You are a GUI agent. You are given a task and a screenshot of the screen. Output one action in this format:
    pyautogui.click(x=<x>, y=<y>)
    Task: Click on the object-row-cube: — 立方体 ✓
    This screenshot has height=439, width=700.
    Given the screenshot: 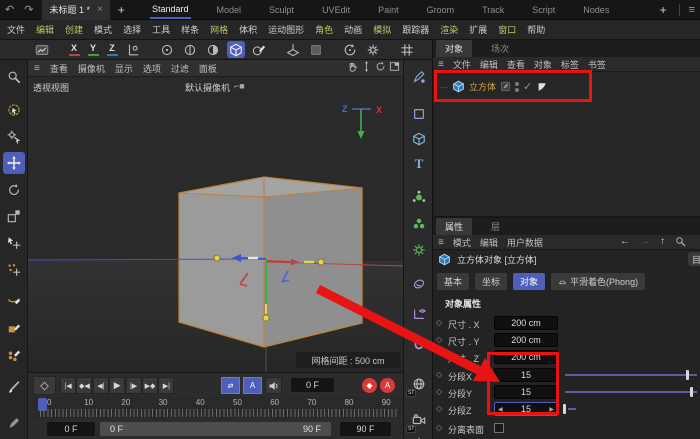 What is the action you would take?
    pyautogui.click(x=493, y=86)
    